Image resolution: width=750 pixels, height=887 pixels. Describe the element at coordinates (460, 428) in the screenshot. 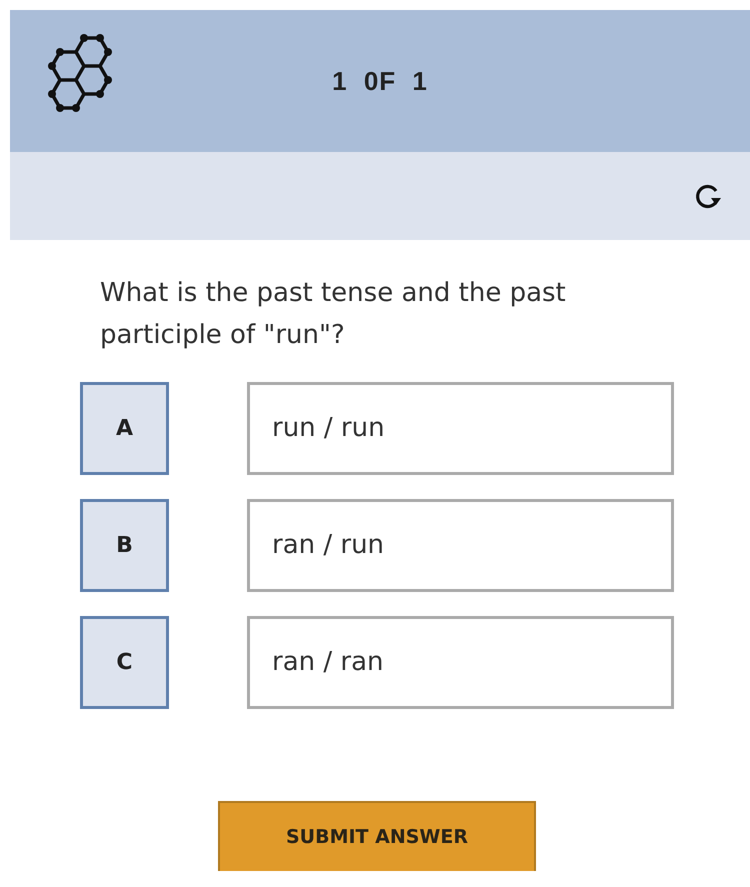

I see `answer-option: run / run` at that location.